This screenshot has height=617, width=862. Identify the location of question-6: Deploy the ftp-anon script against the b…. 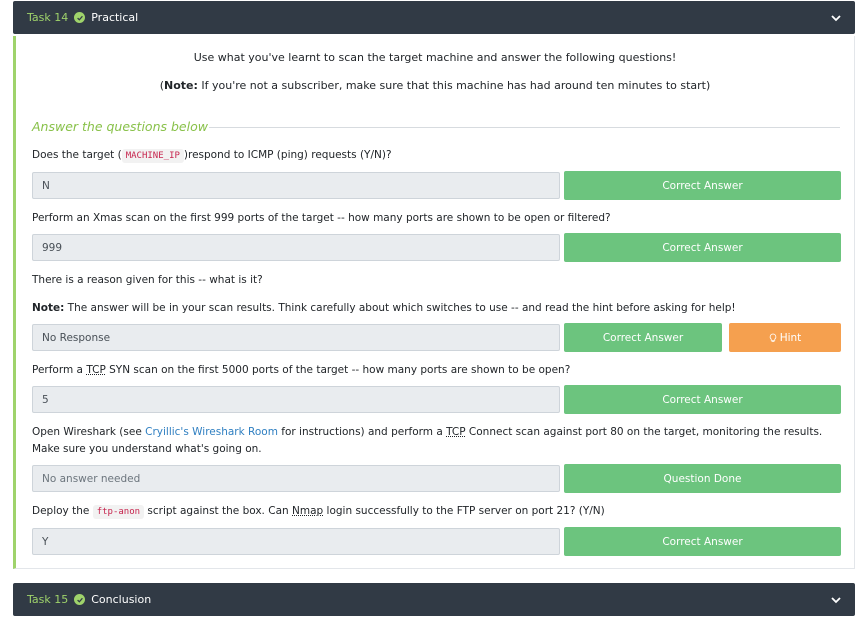
(318, 512).